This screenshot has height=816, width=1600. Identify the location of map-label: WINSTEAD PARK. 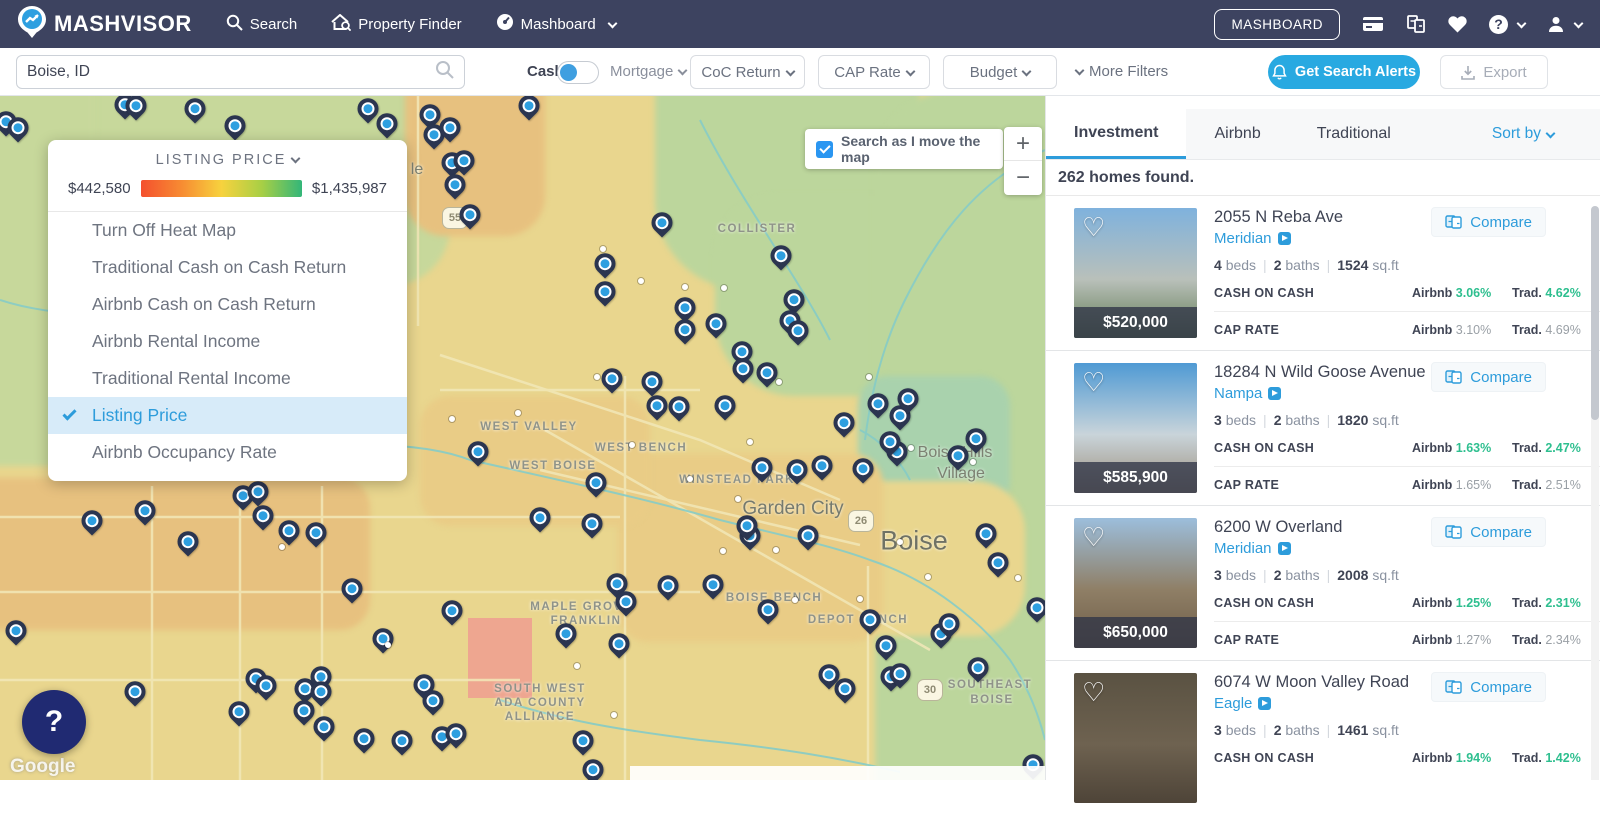
(737, 480).